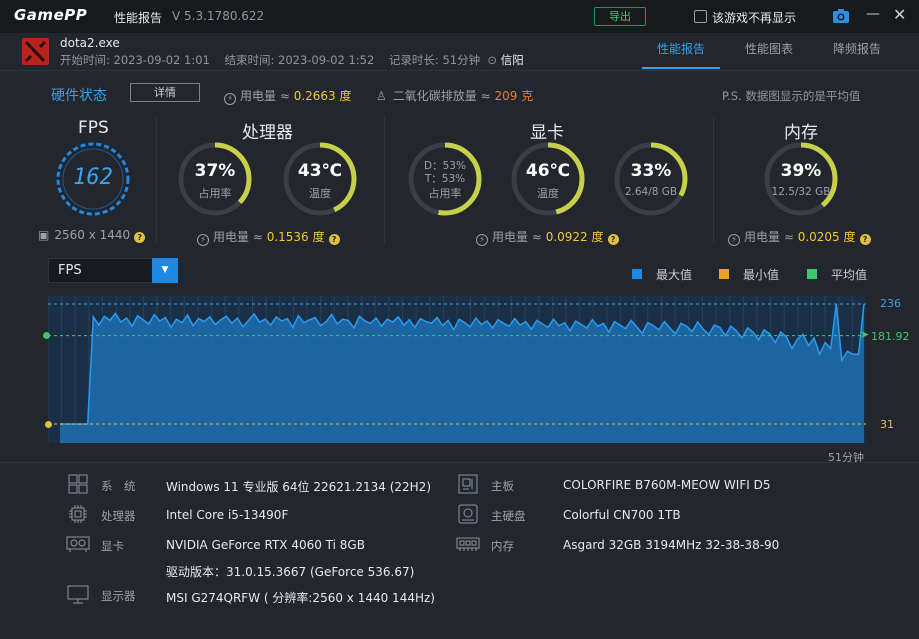  Describe the element at coordinates (267, 133) in the screenshot. I see `cpu-title: 处理器` at that location.